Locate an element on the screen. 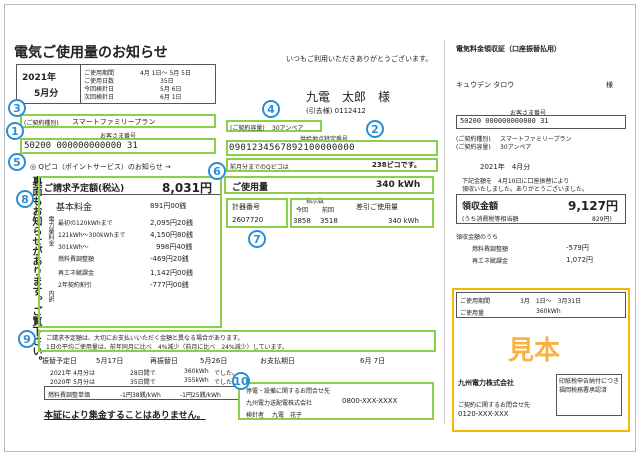 Image resolution: width=640 pixels, height=456 pixels. history-row-days: 28日間で is located at coordinates (143, 373).